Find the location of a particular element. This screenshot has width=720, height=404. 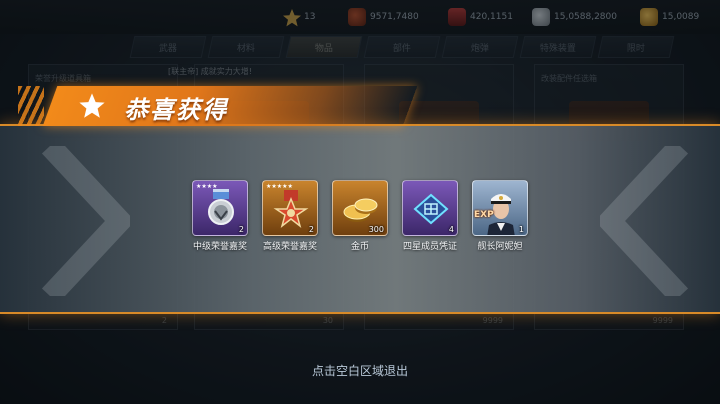

reward-quantity: 300 is located at coordinates (376, 229).